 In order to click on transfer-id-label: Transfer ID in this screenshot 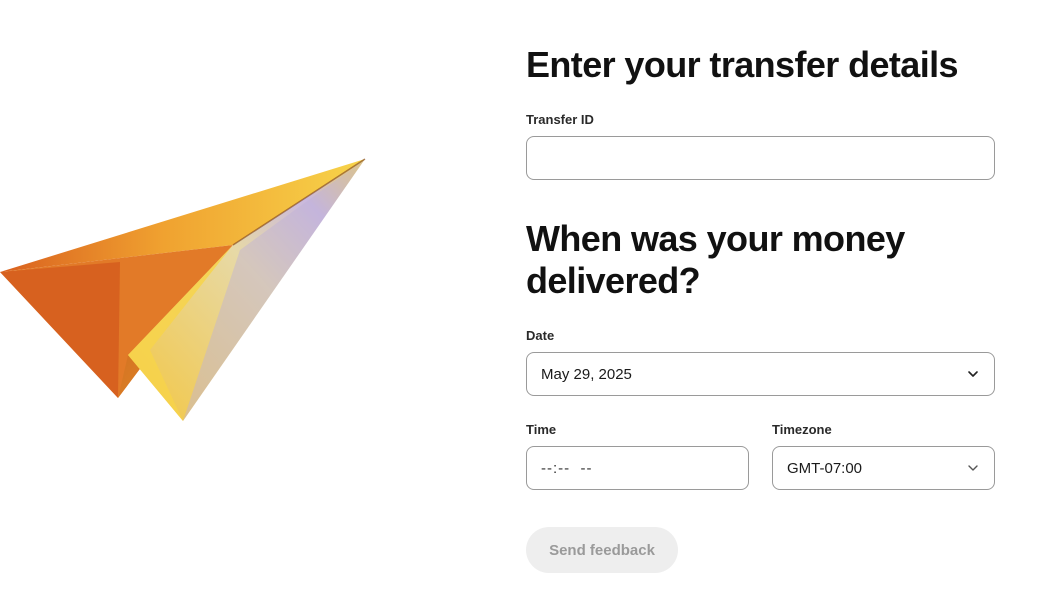, I will do `click(560, 119)`.